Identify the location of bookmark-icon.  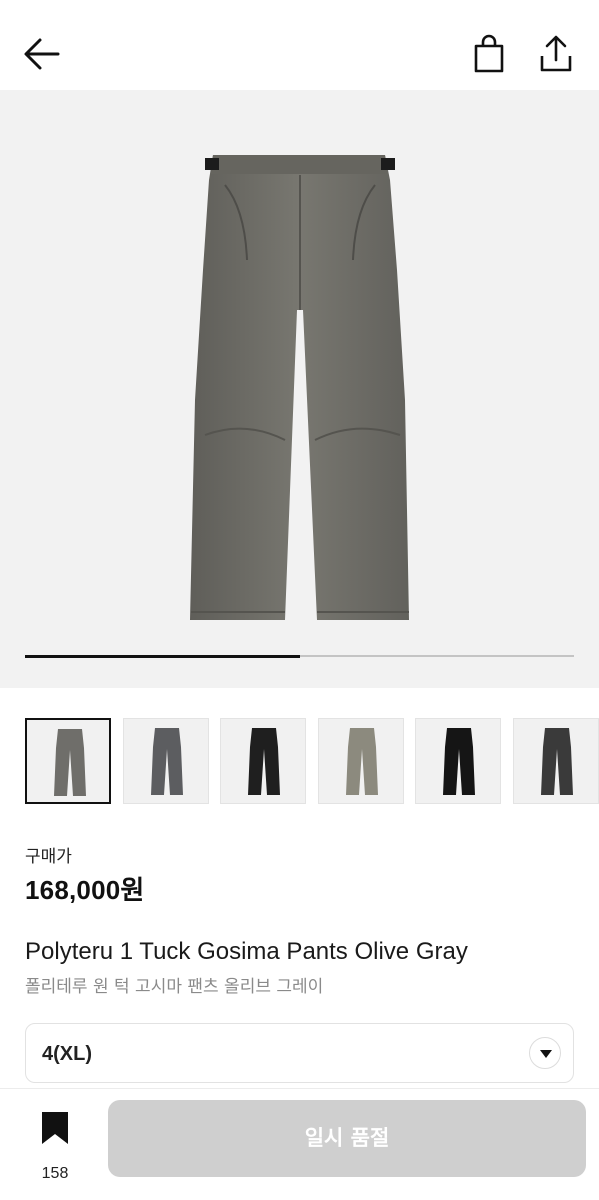
(55, 1128).